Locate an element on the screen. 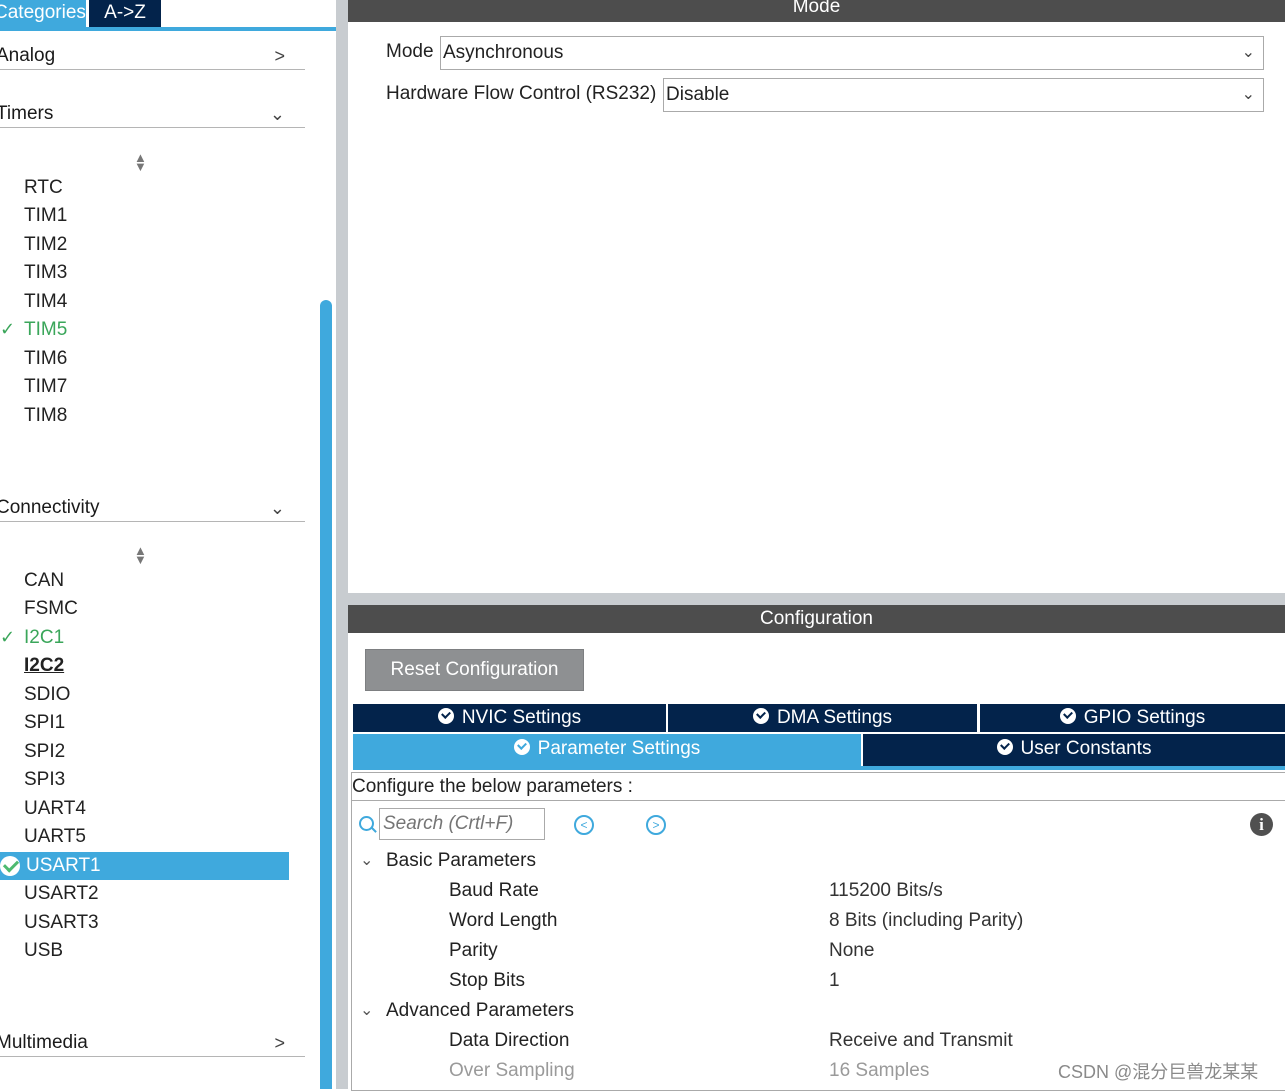 This screenshot has height=1091, width=1285. param-value: 115200 Bits/s is located at coordinates (886, 891).